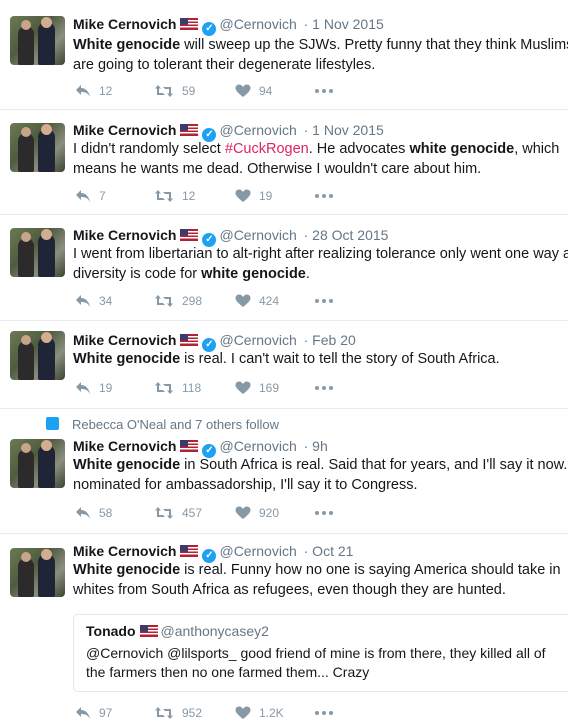  I want to click on like-button: 19, so click(253, 195).